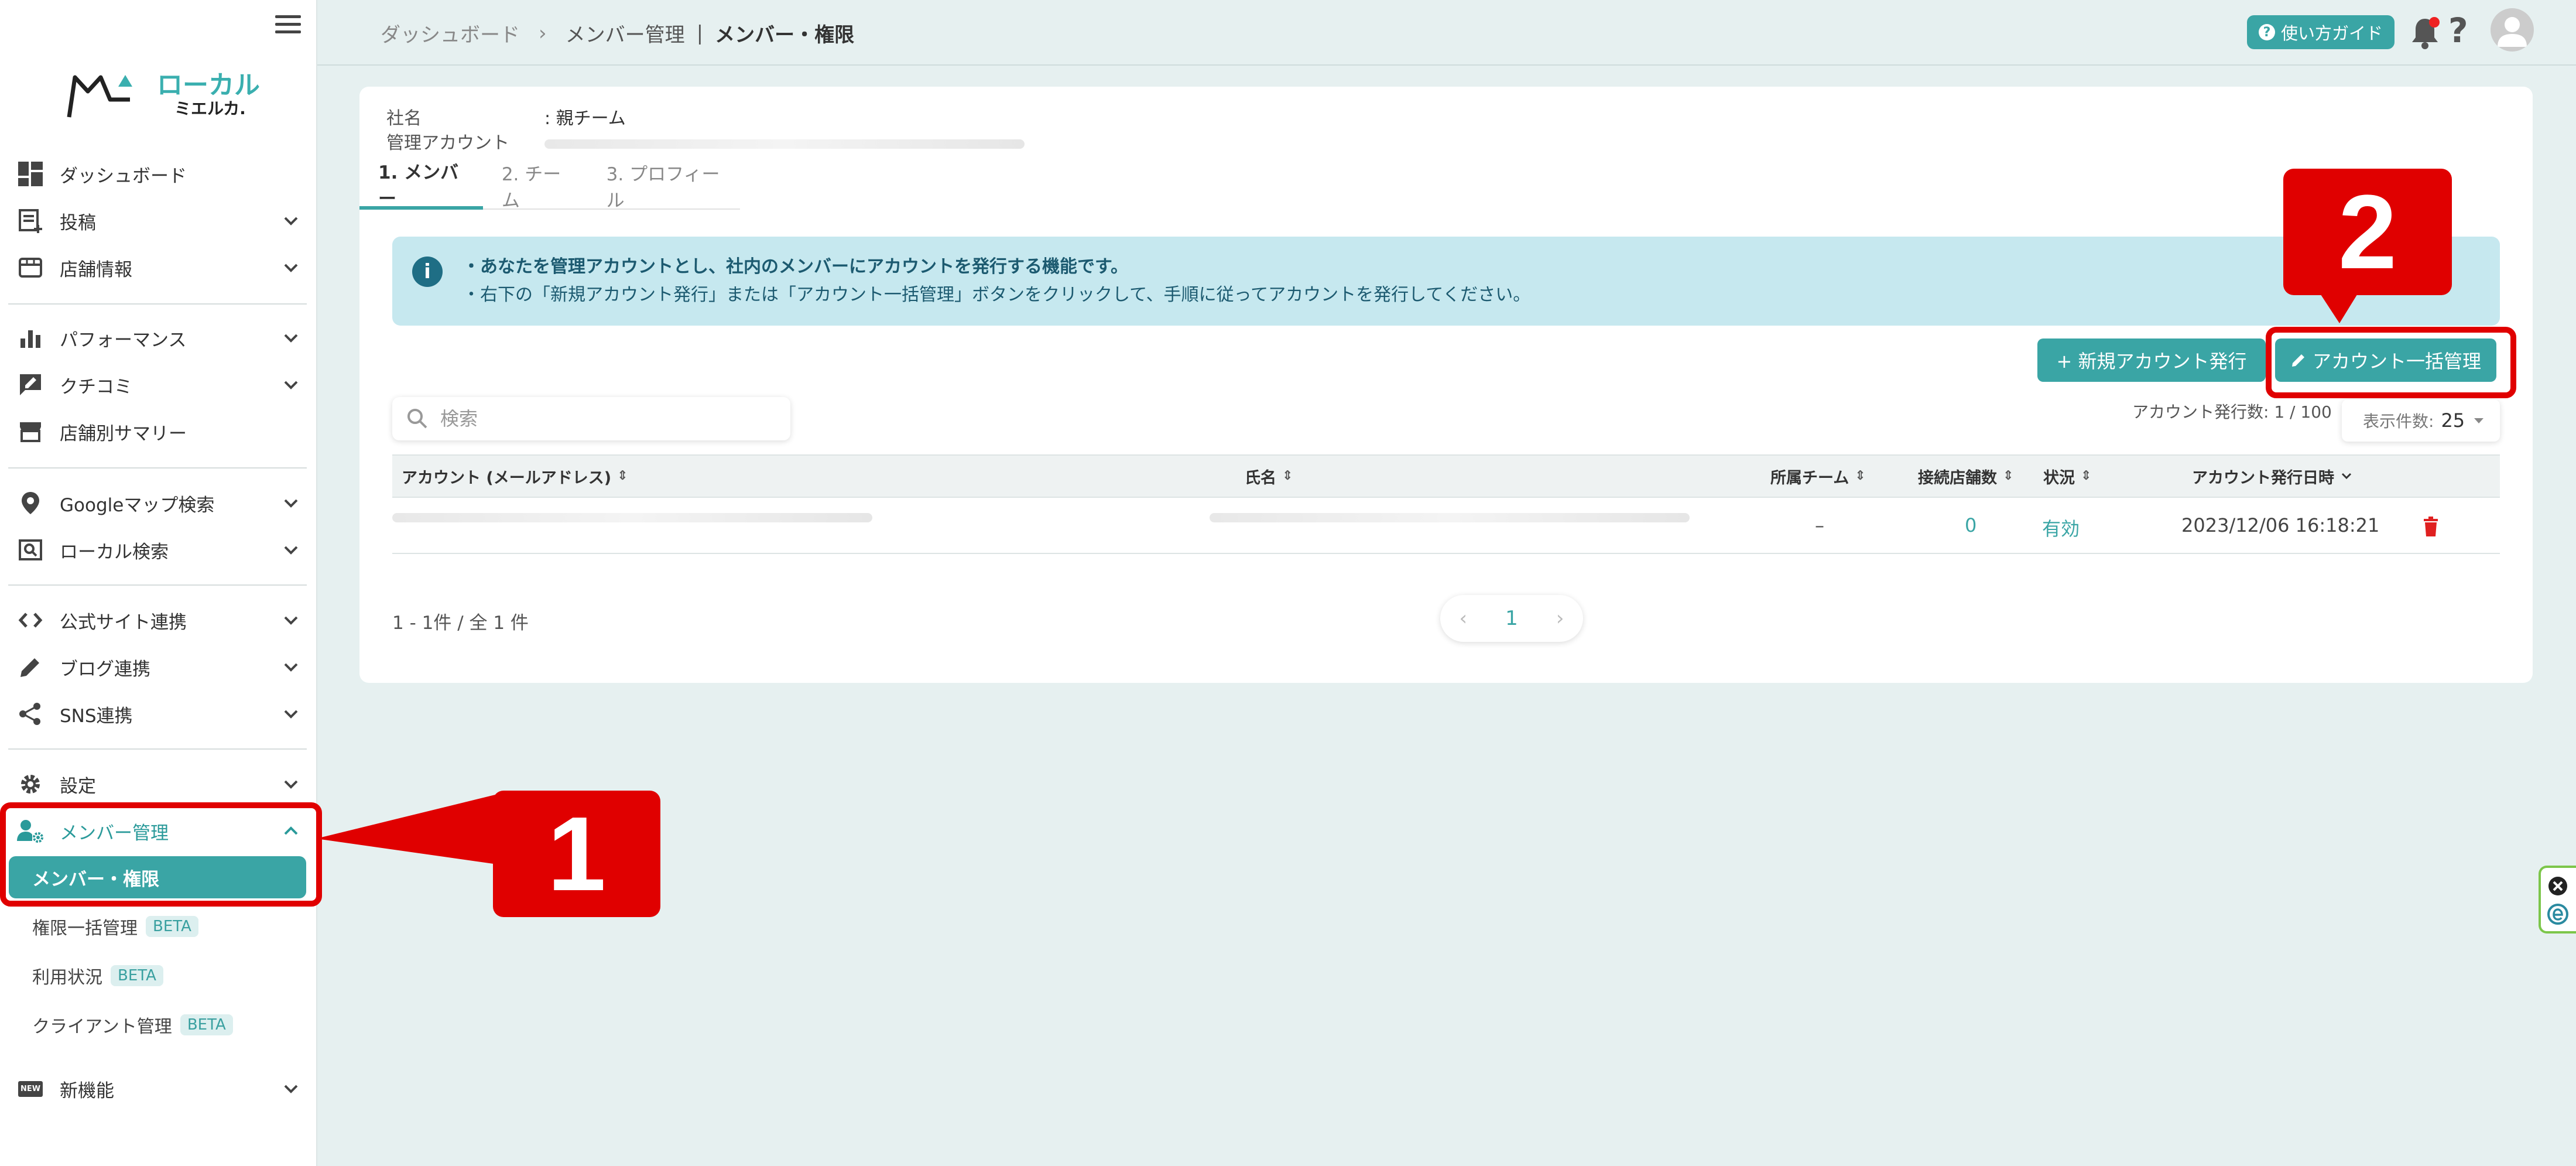  Describe the element at coordinates (2367, 232) in the screenshot. I see `callout-badge-2: 2` at that location.